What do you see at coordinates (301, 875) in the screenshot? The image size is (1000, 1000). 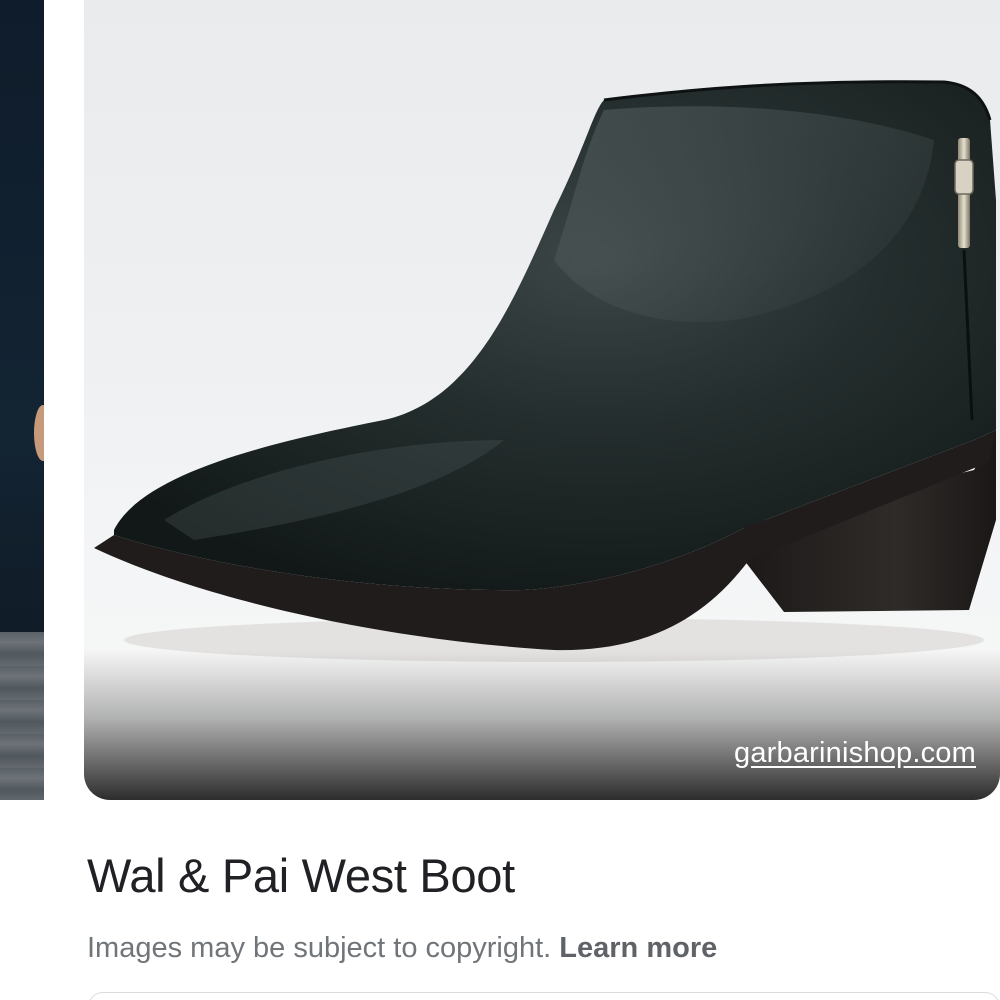 I see `result-title: Wal & Pai West Boot` at bounding box center [301, 875].